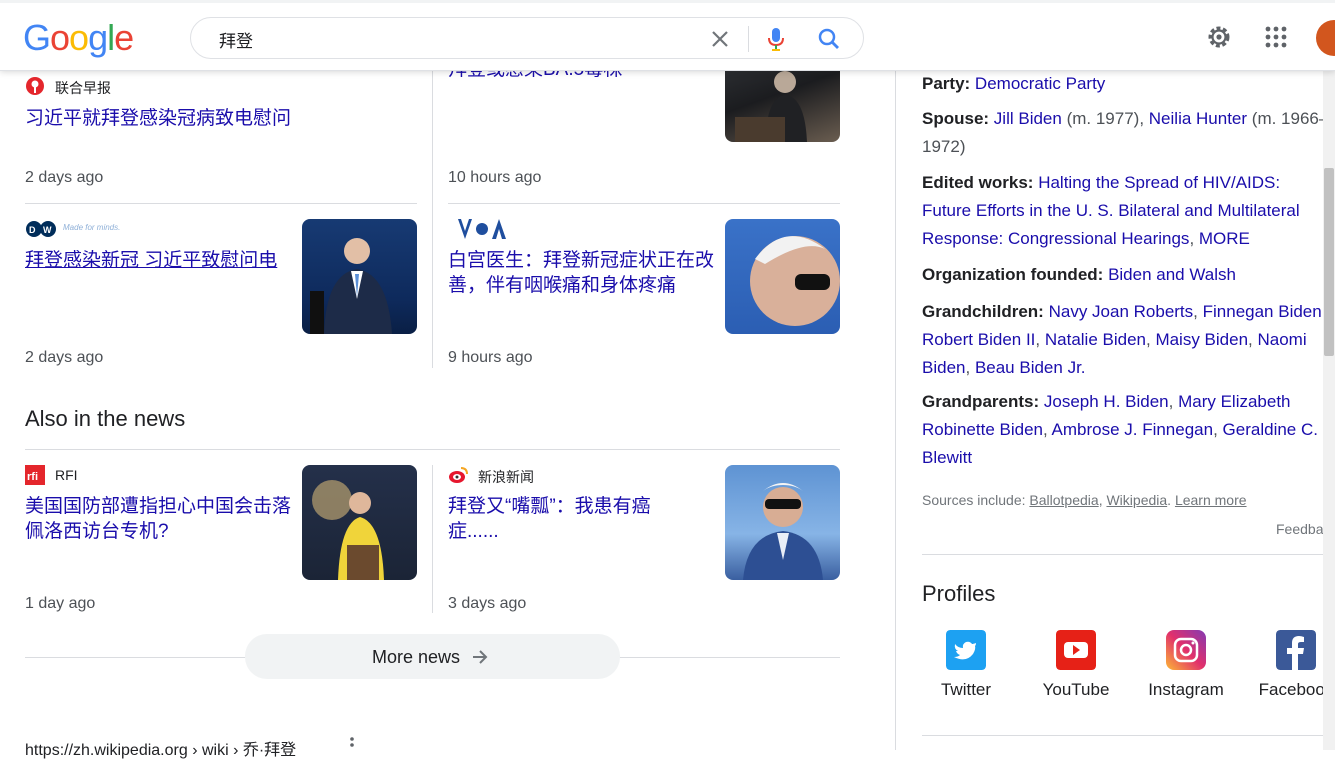  I want to click on search-header: Google, so click(667, 35).